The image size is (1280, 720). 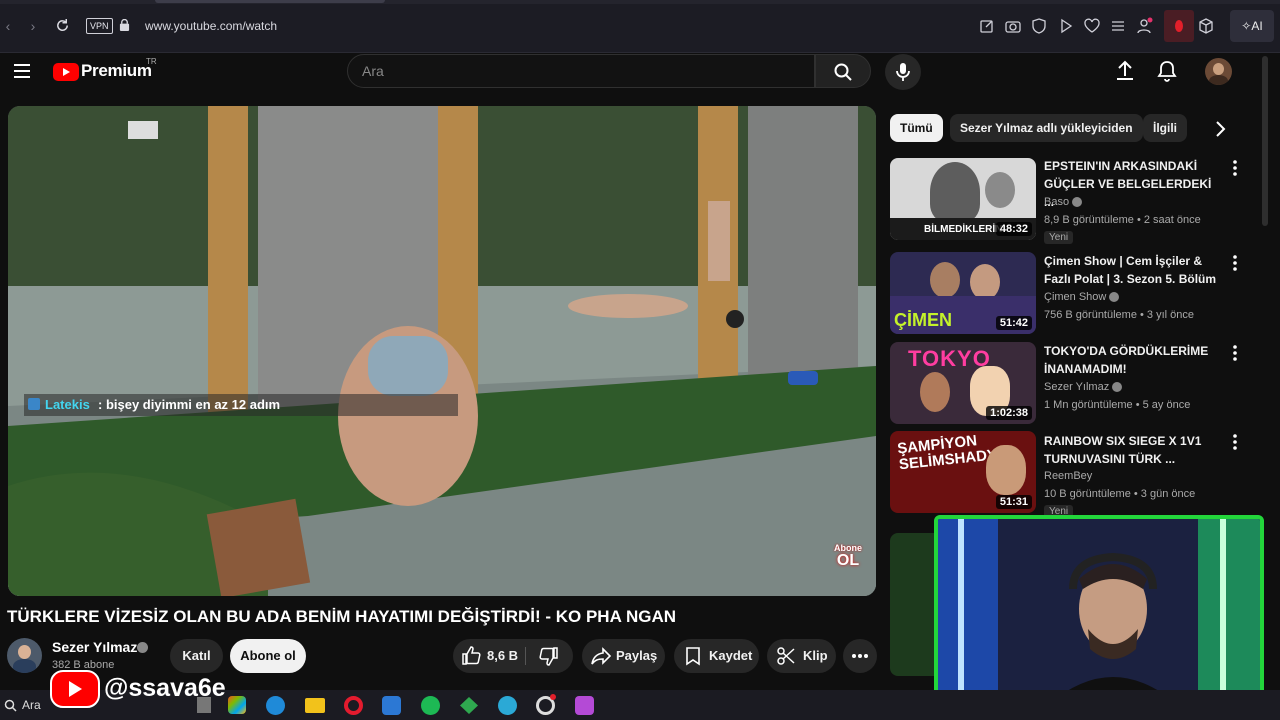 I want to click on list-icon, so click(x=1118, y=26).